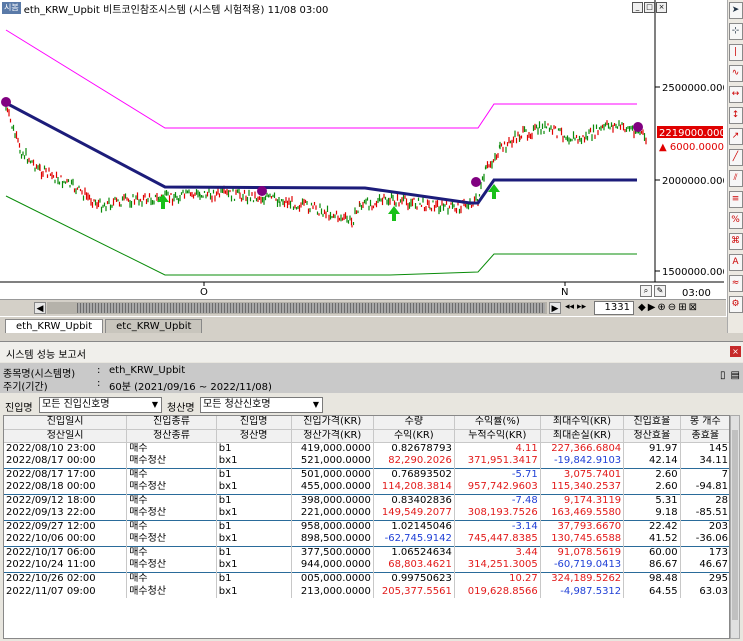 This screenshot has width=743, height=641. Describe the element at coordinates (332, 436) in the screenshot. I see `col-header: 청산가격(KR)` at that location.